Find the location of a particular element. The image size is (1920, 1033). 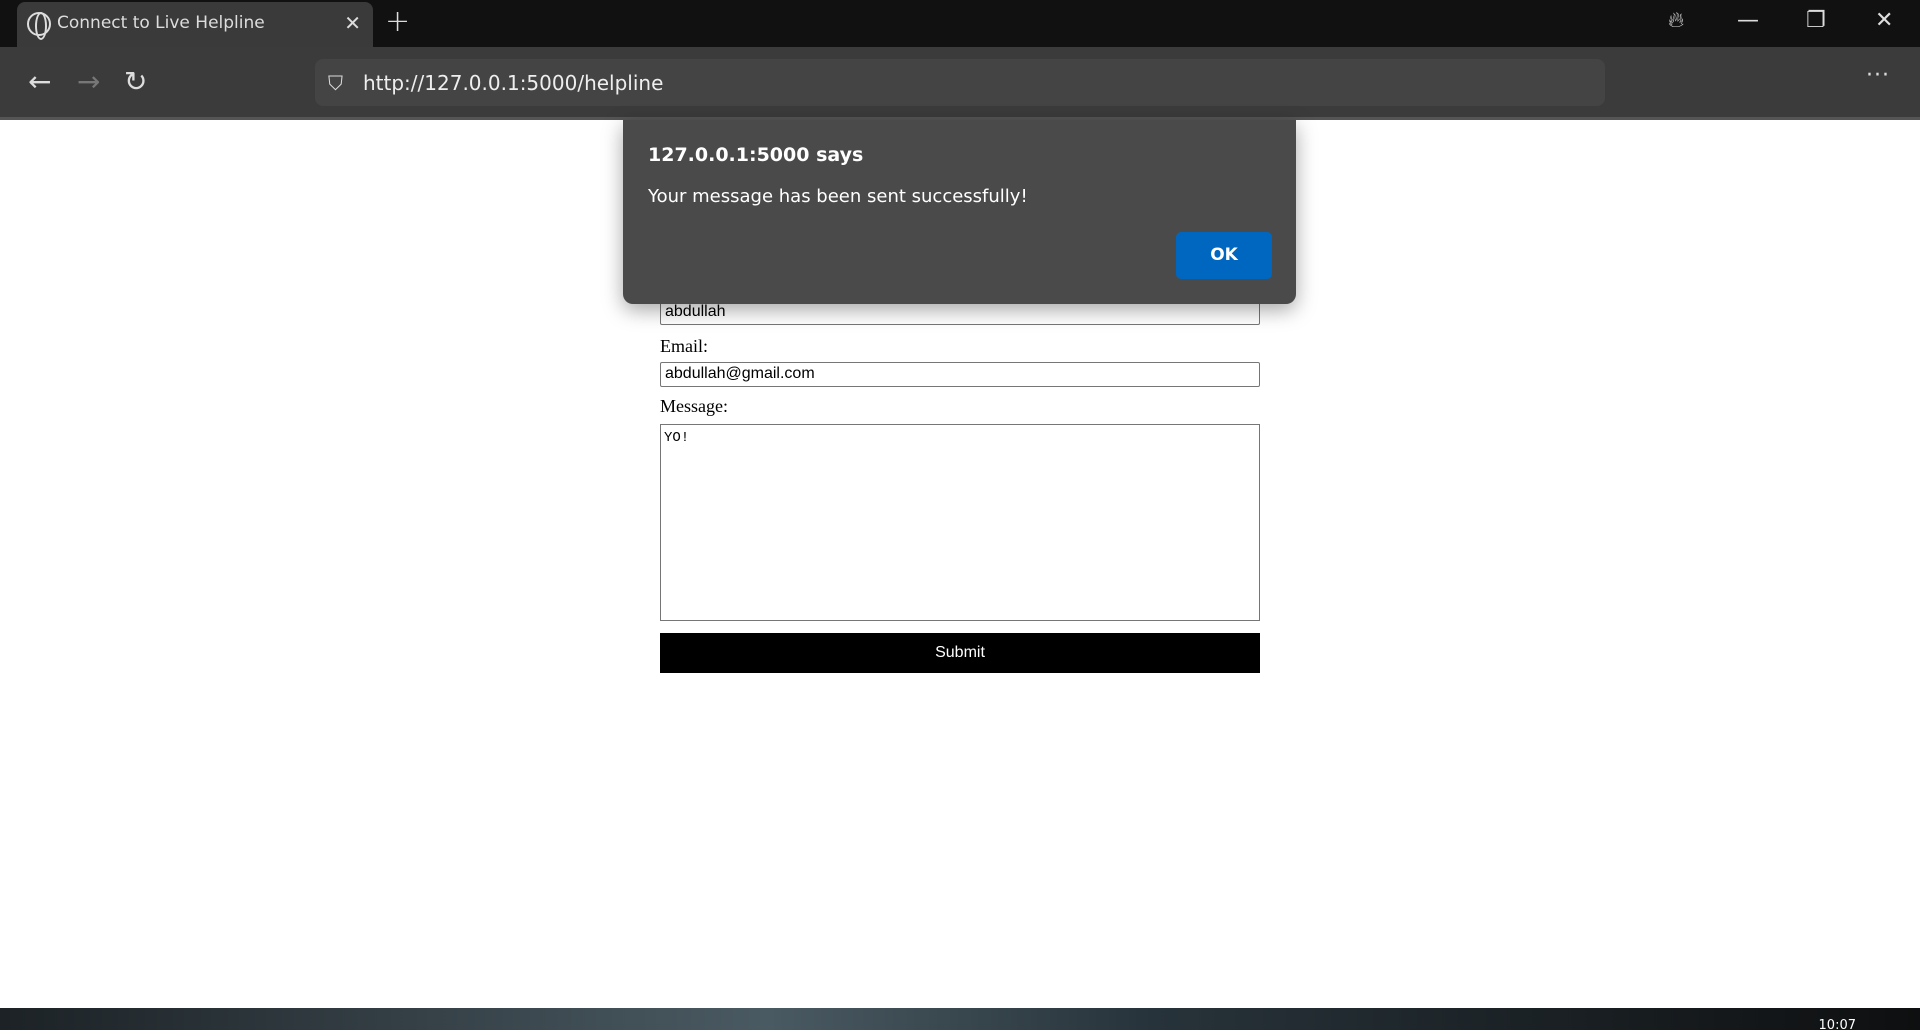

new-tab-button: + is located at coordinates (397, 21).